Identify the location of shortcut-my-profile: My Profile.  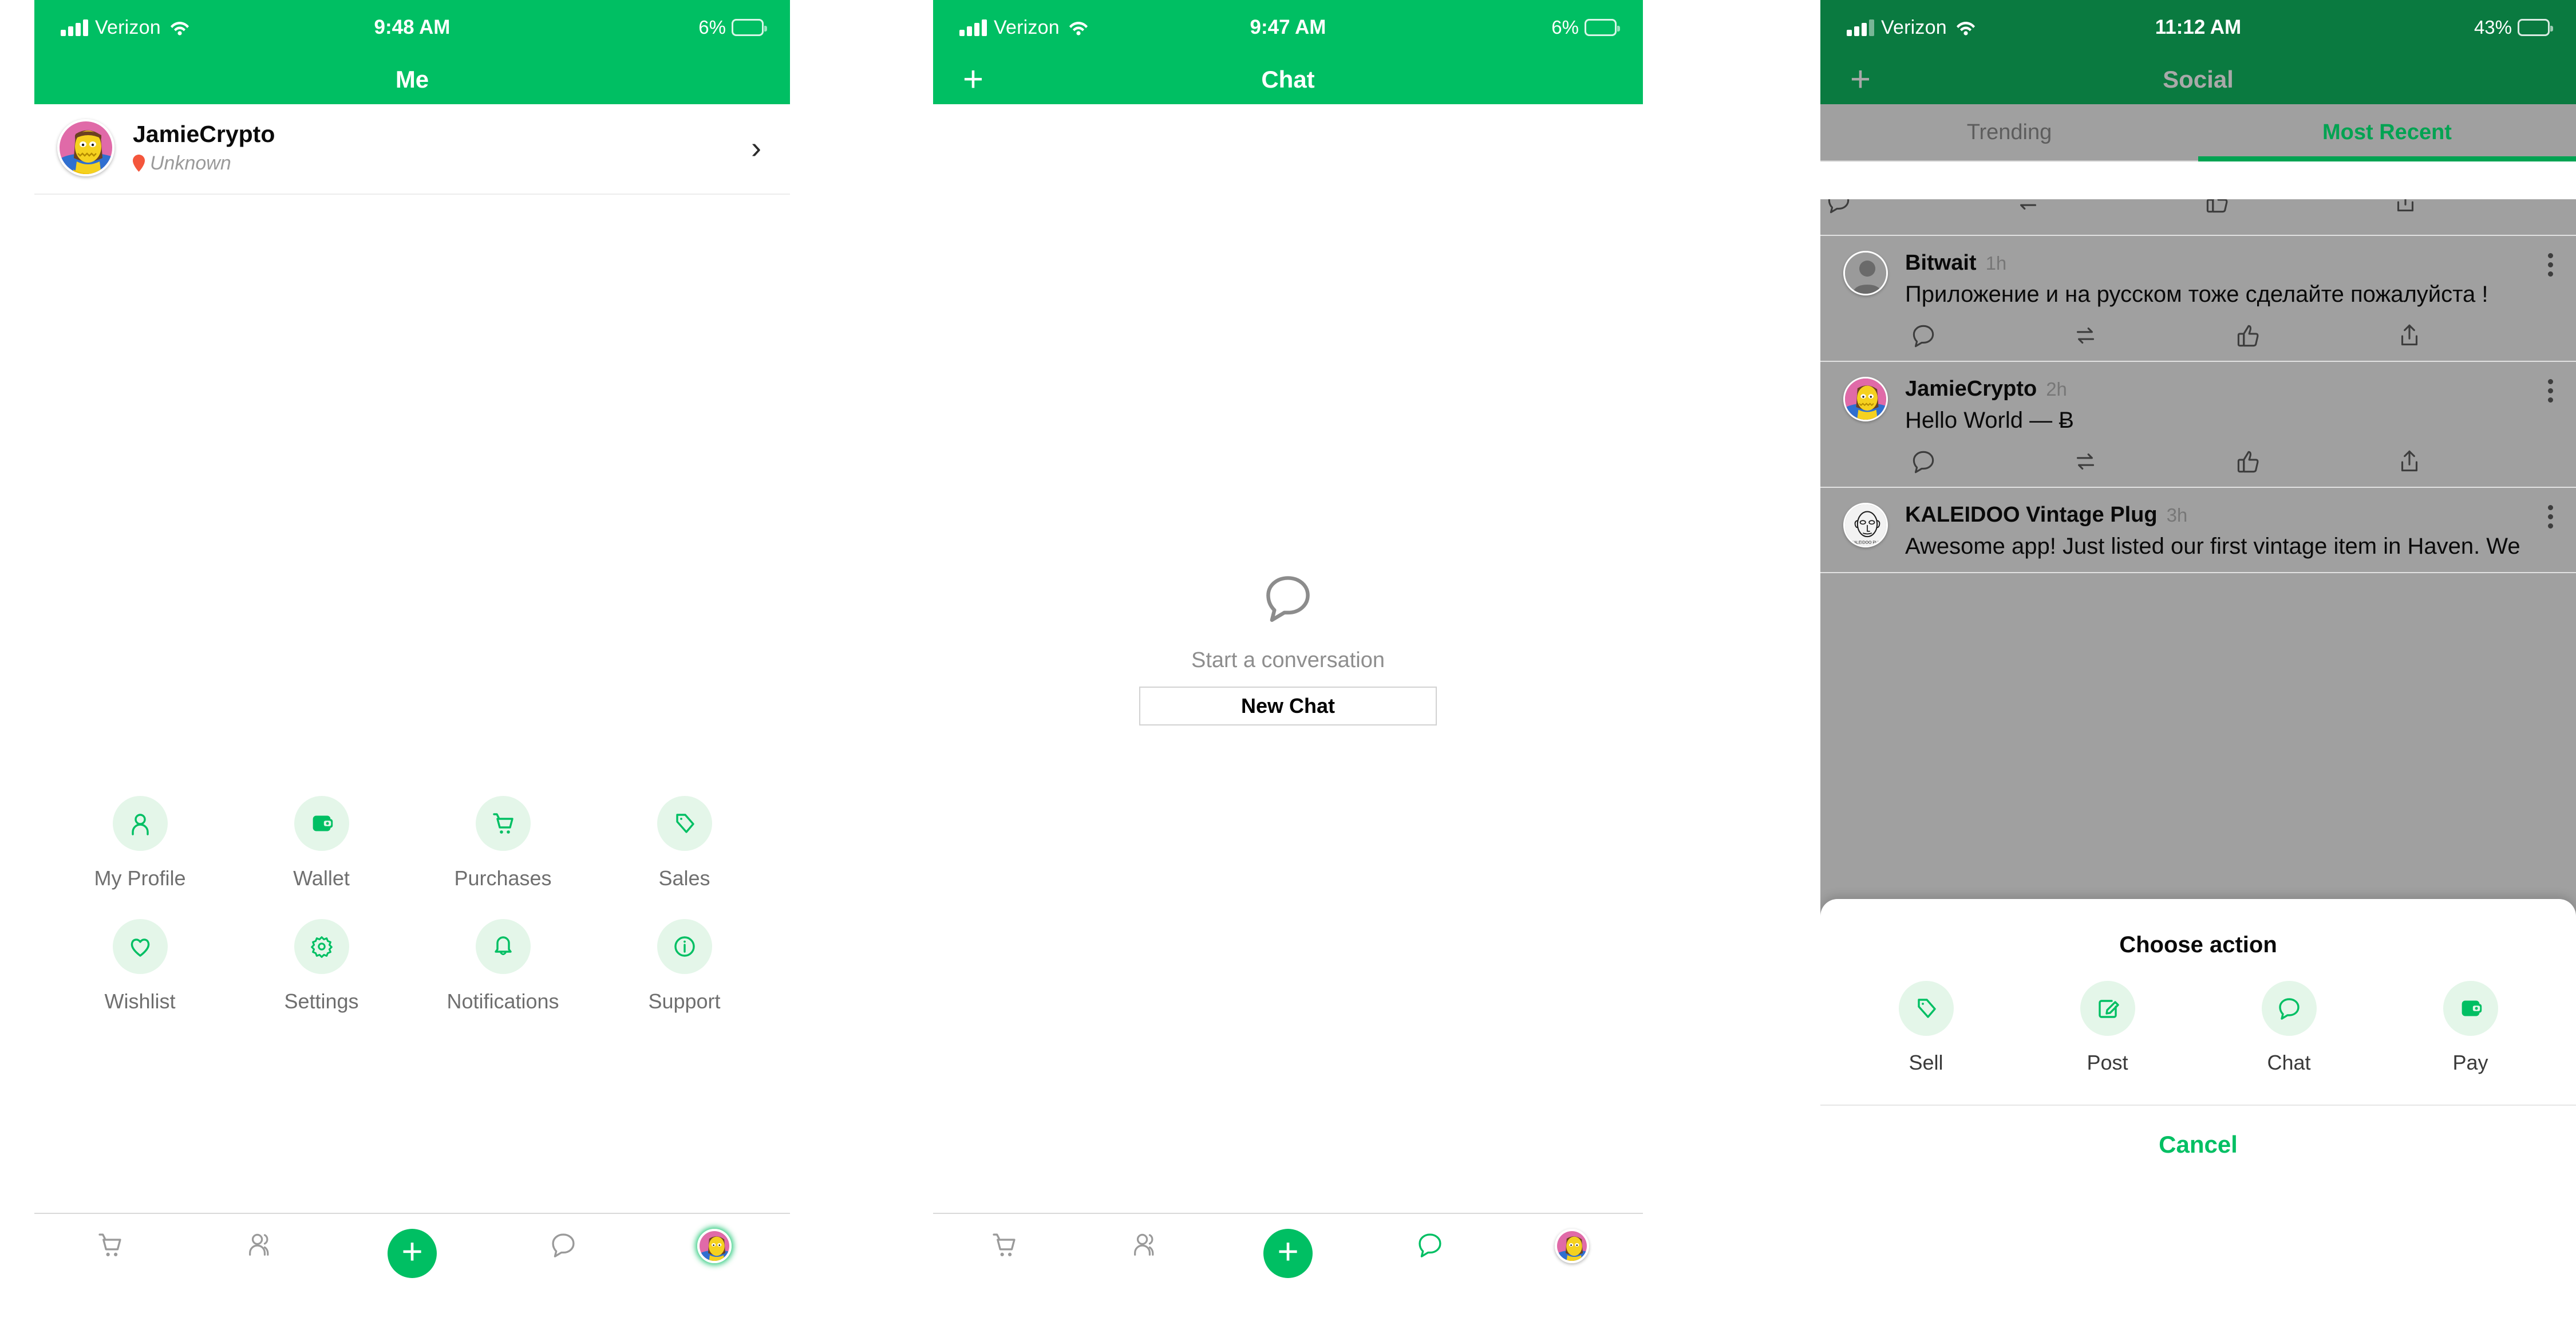
(140, 843).